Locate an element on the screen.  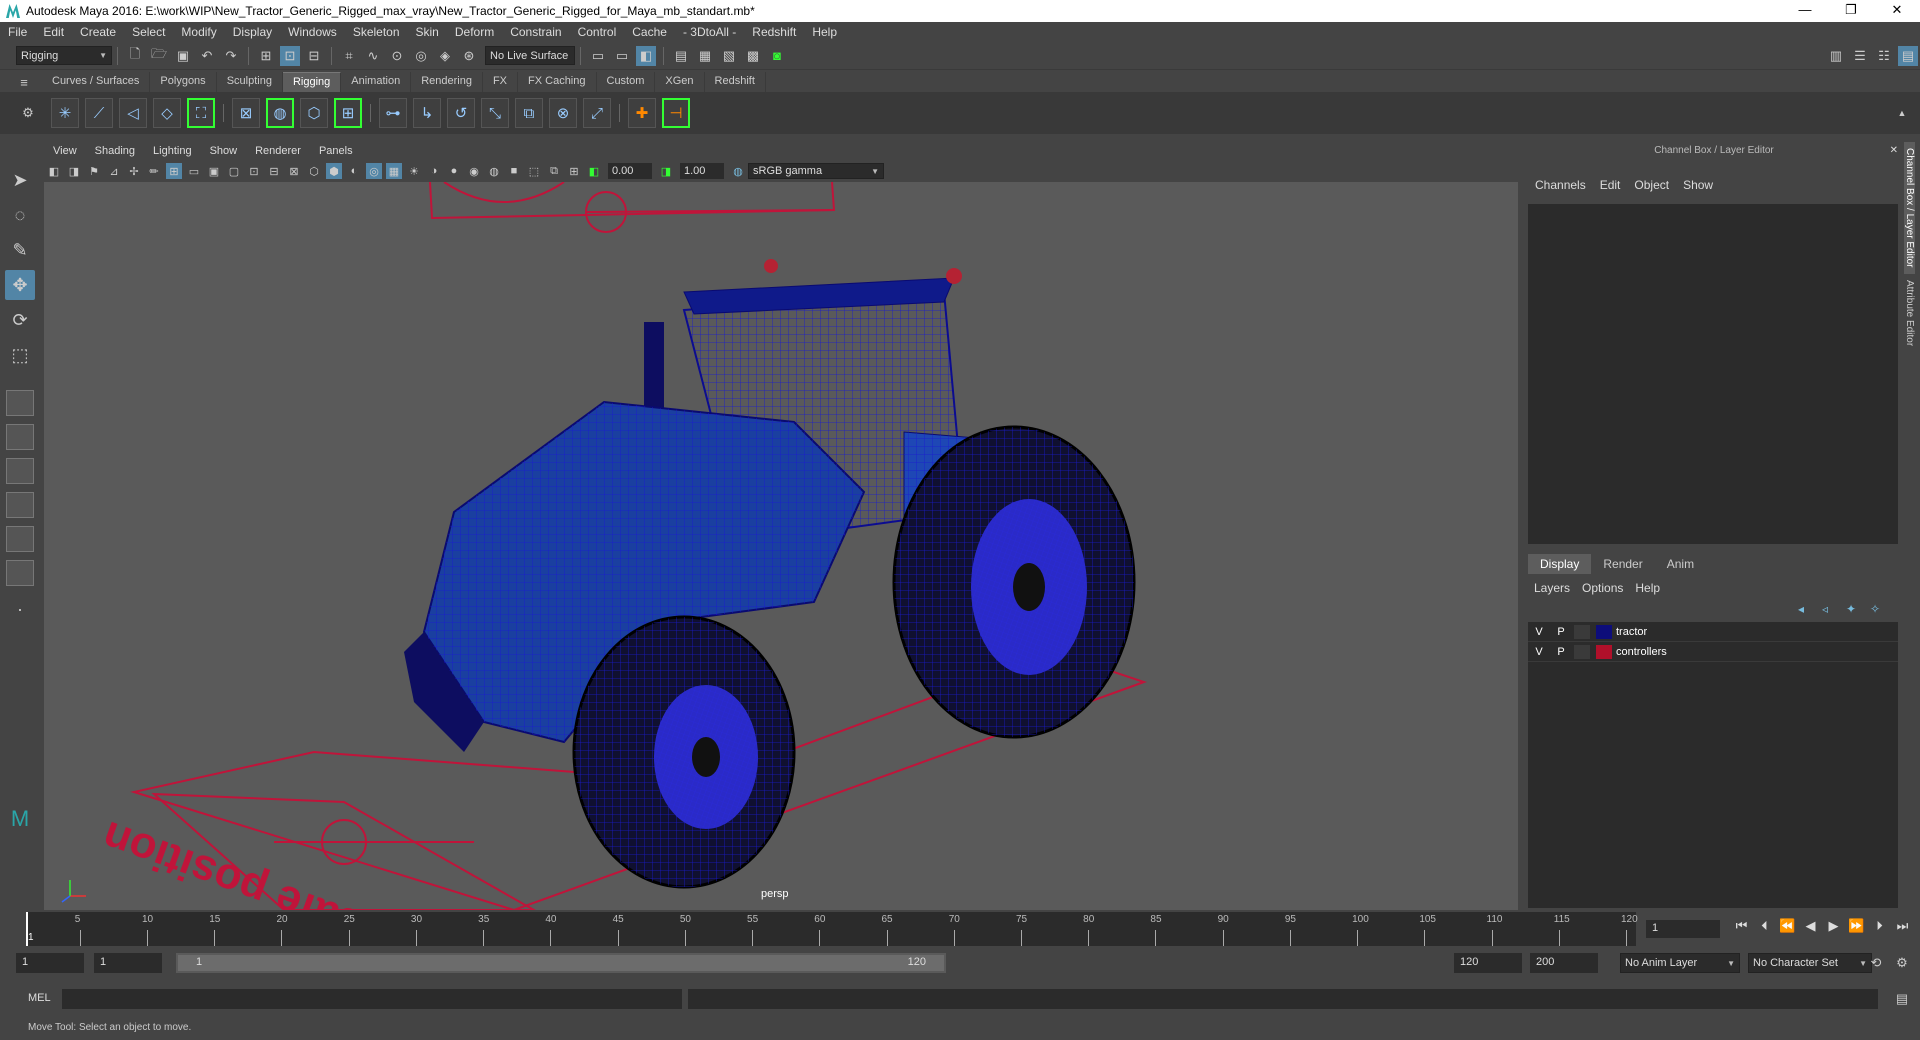
layer-color-swatch is located at coordinates (1604, 631).